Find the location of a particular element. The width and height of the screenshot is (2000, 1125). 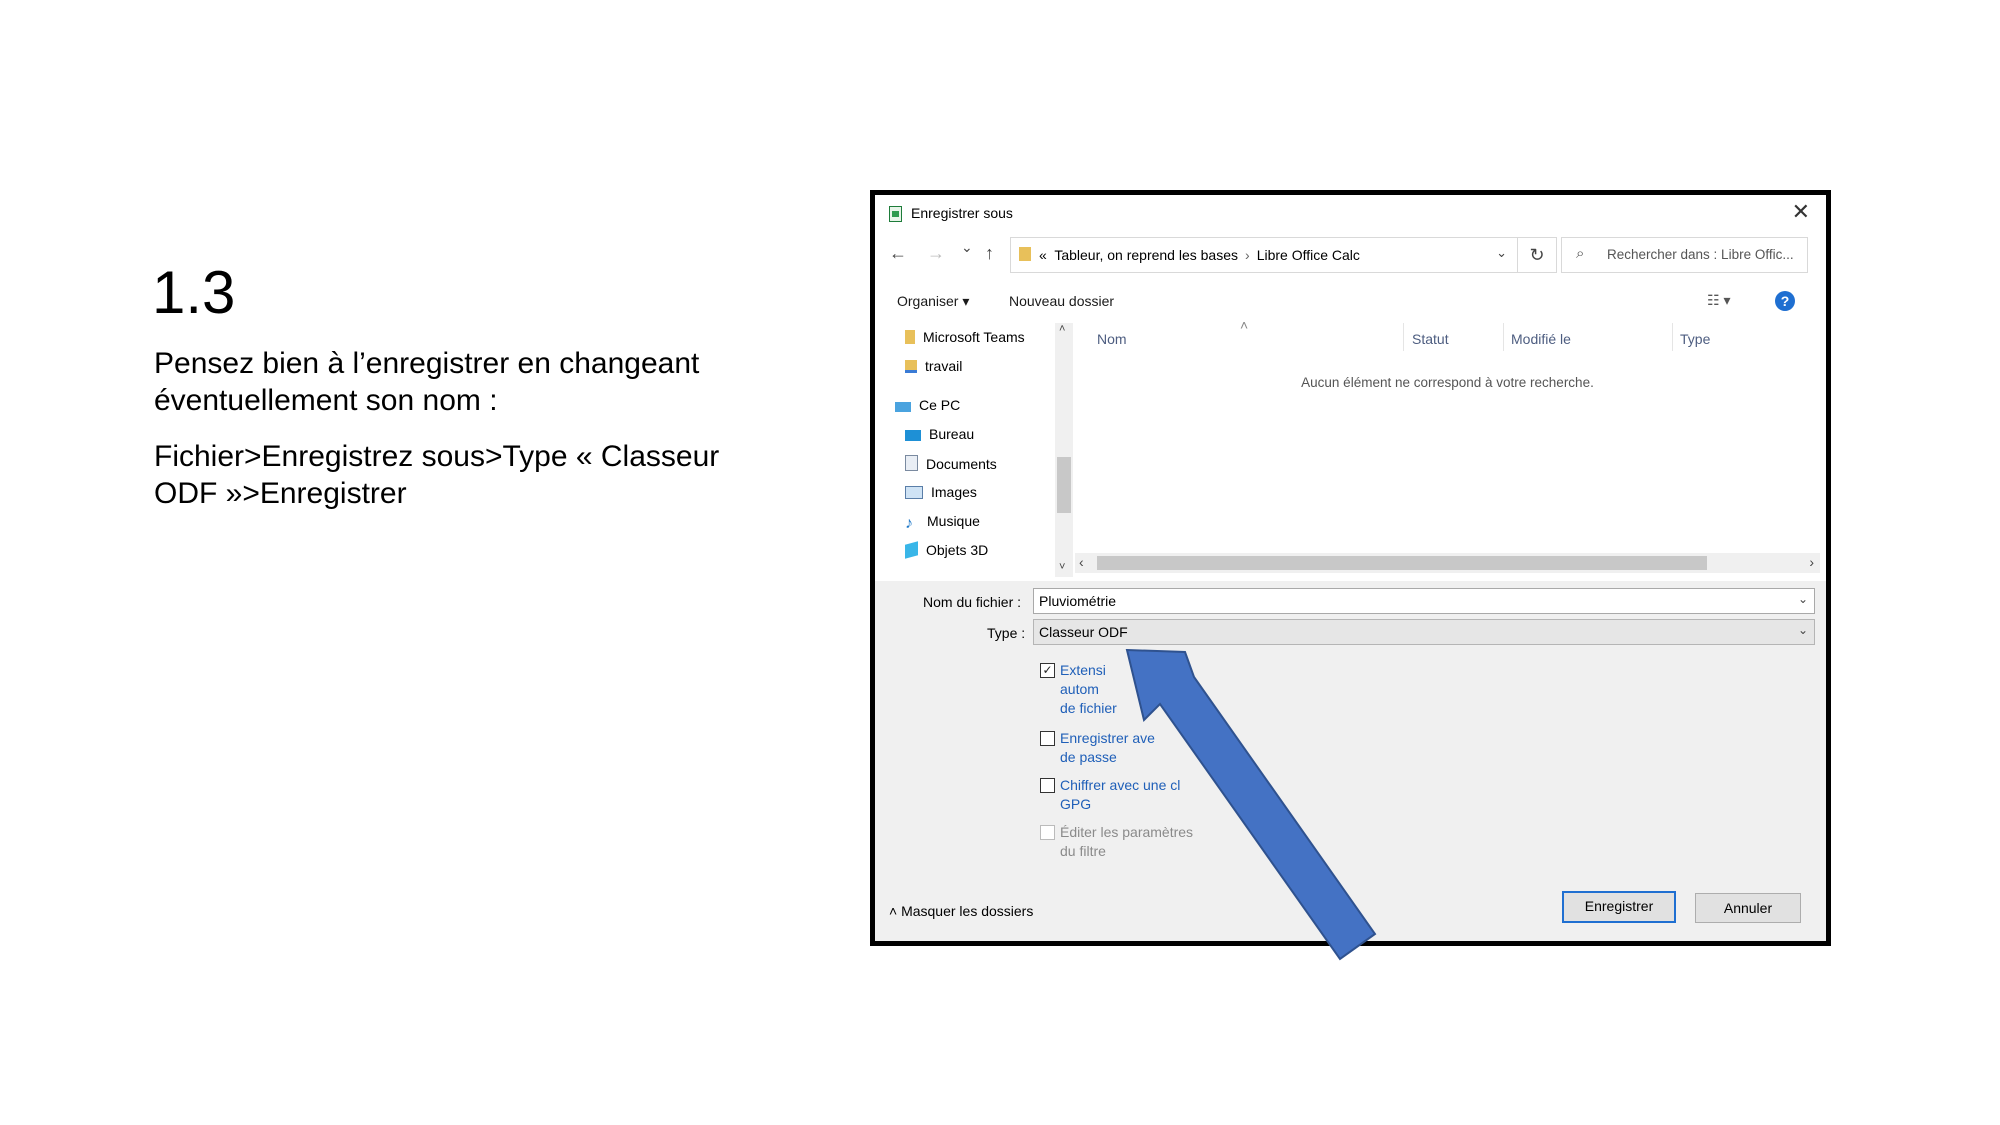

column-header-status: Statut is located at coordinates (1430, 339).